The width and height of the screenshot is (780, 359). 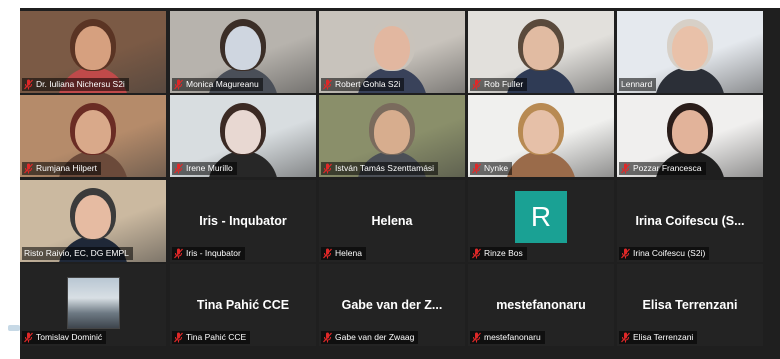 What do you see at coordinates (690, 52) in the screenshot?
I see `participant-tile: Lennard` at bounding box center [690, 52].